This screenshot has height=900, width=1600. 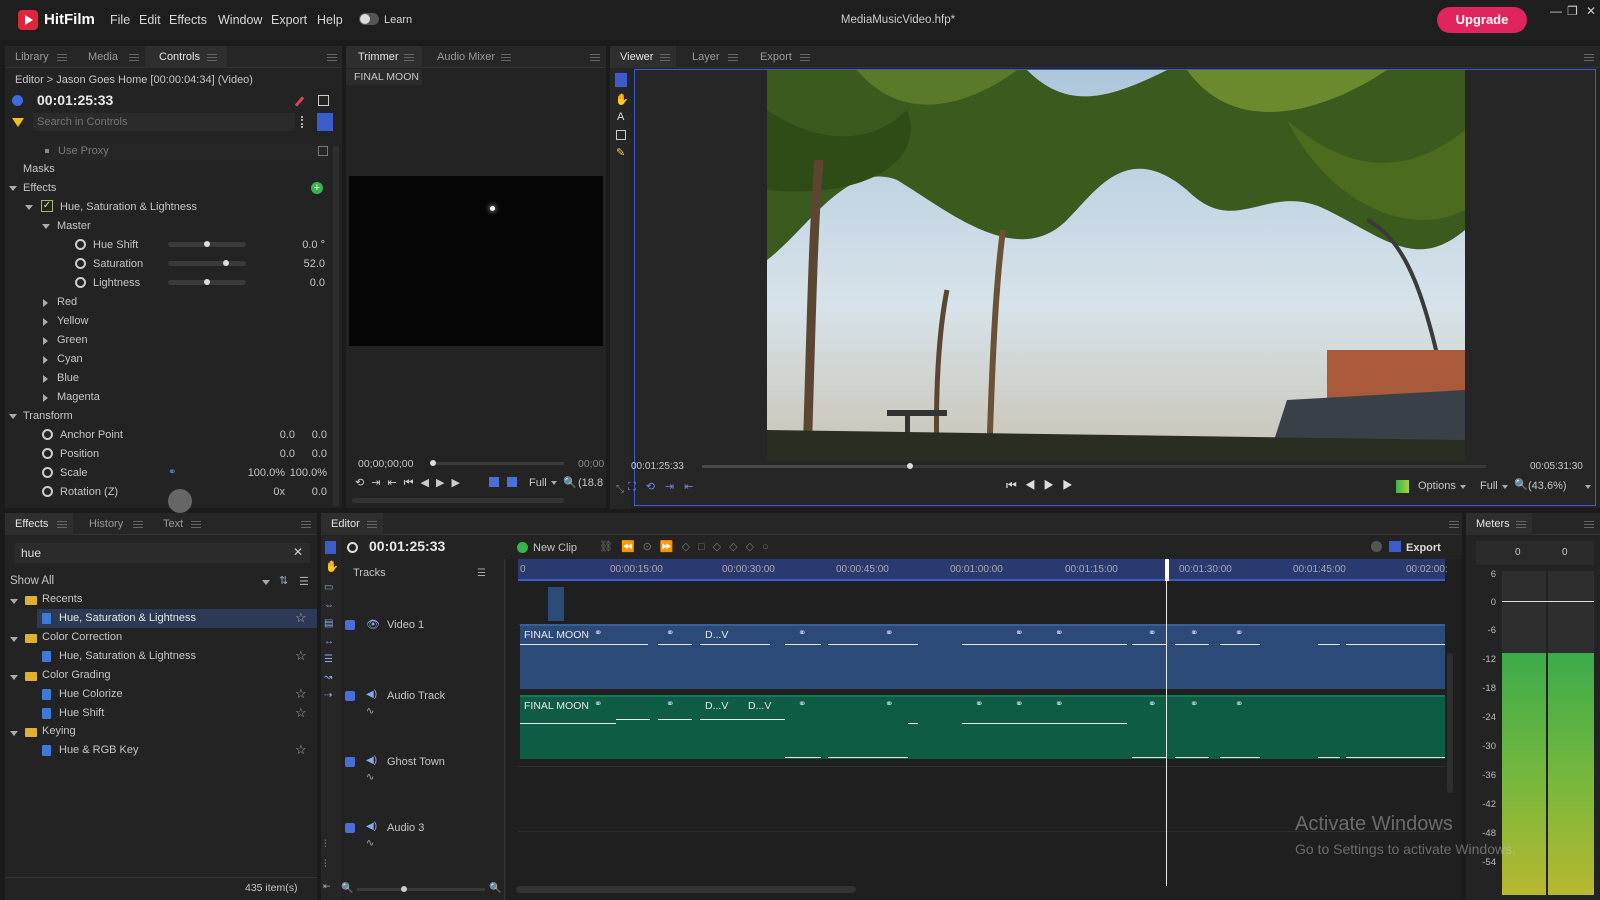 I want to click on master-expand-icon, so click(x=46, y=226).